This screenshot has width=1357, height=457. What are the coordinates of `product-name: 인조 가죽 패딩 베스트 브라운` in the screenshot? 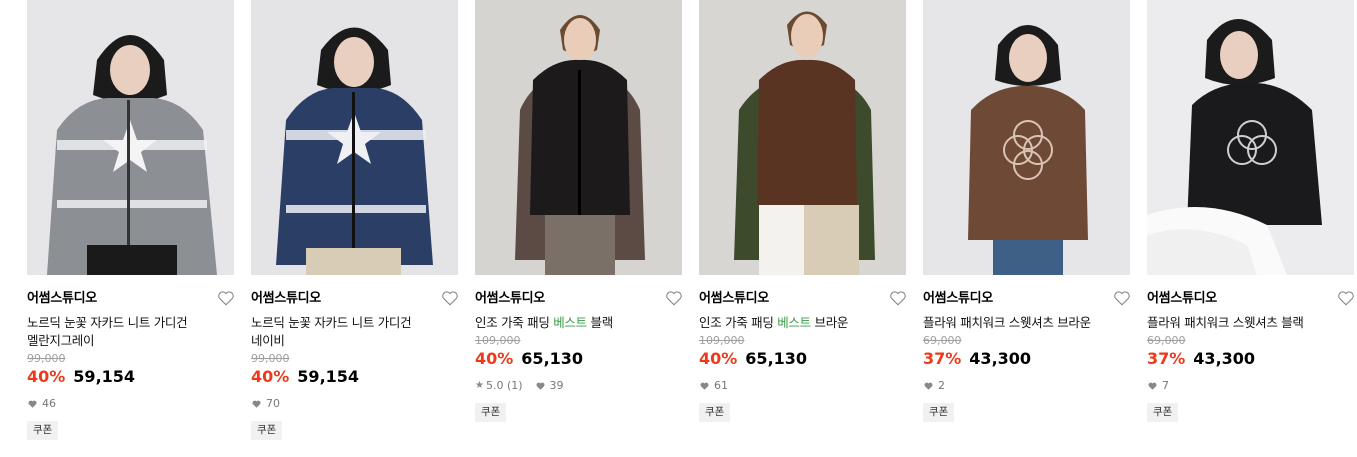 It's located at (802, 323).